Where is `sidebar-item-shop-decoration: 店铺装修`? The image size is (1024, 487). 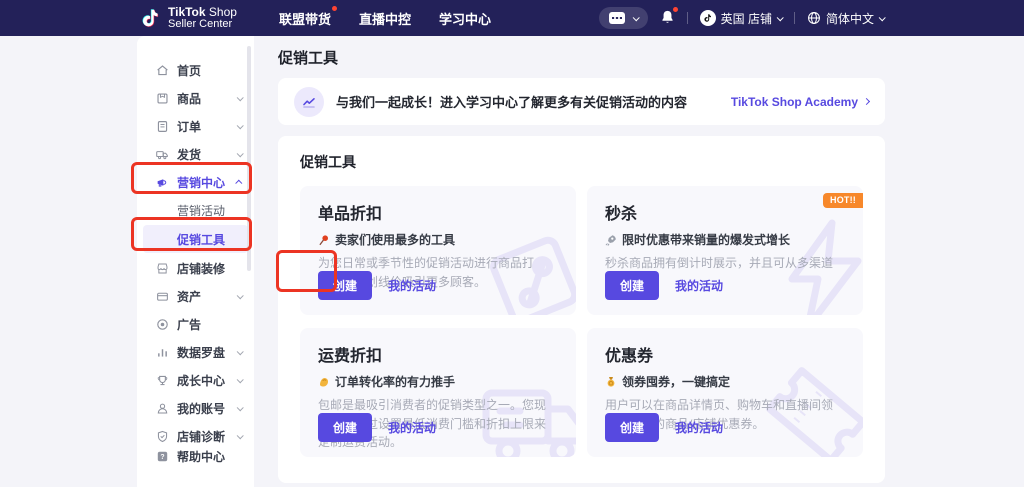
sidebar-item-shop-decoration: 店铺装修 is located at coordinates (195, 268).